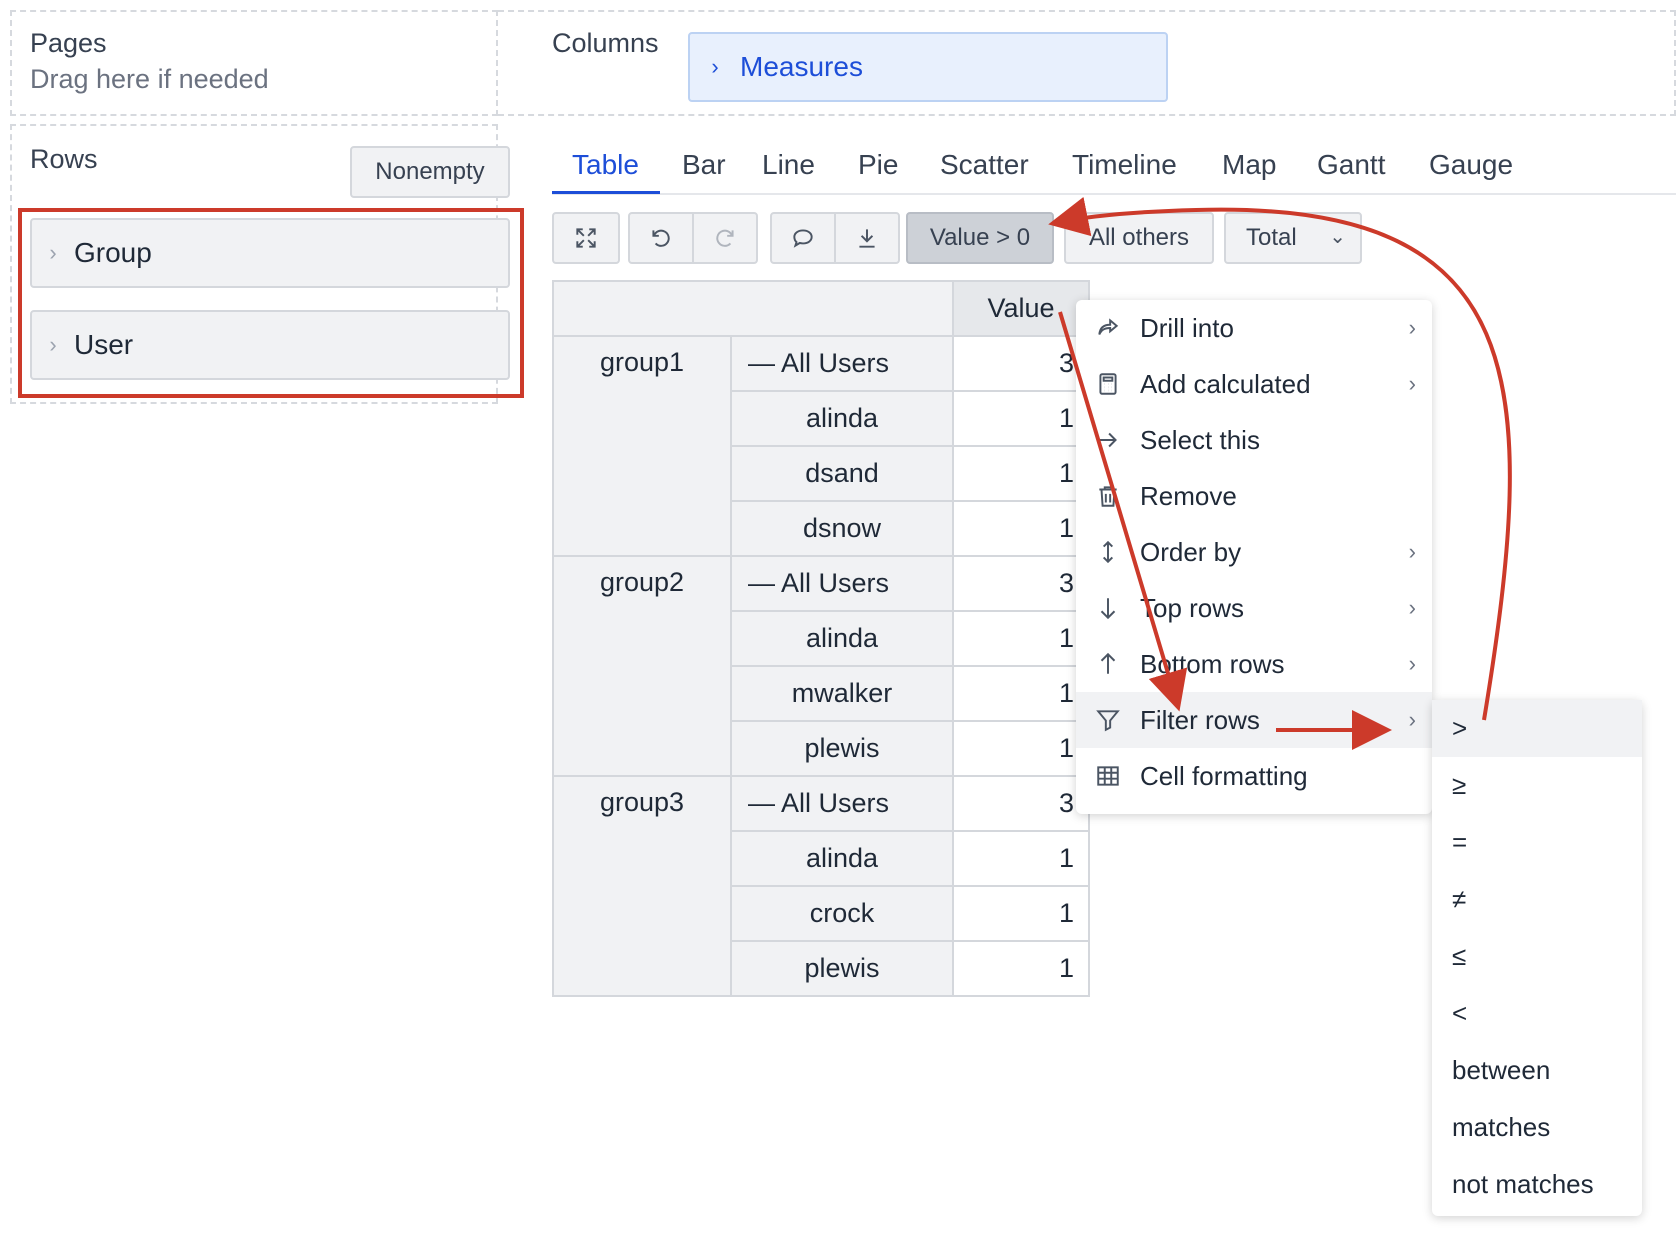 The height and width of the screenshot is (1242, 1676). Describe the element at coordinates (1200, 719) in the screenshot. I see `menu-item-label: Filter rows` at that location.